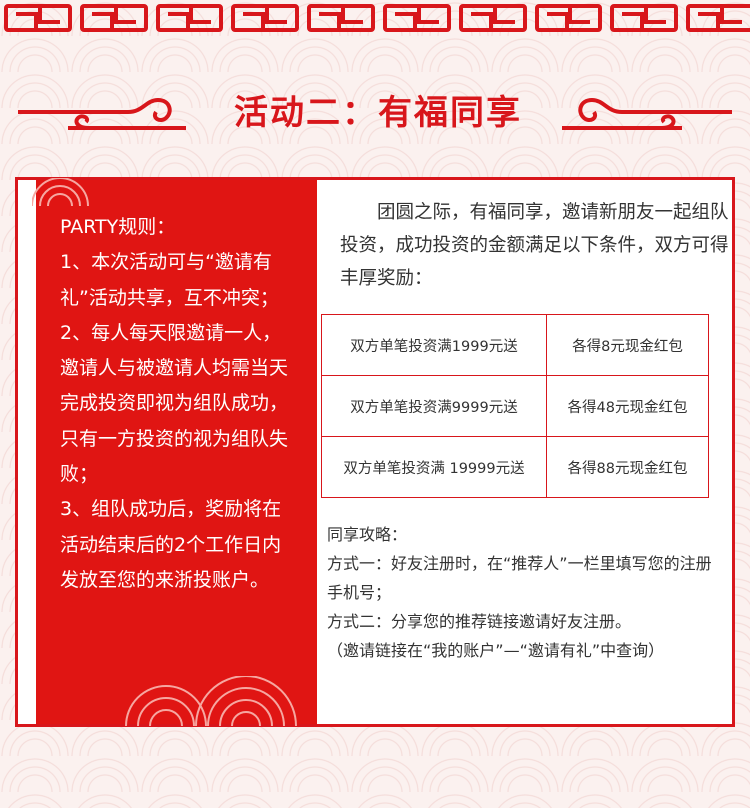 The height and width of the screenshot is (808, 750). I want to click on table-row: 双方单笔投资满1999元送 各得8元现金红包, so click(515, 345).